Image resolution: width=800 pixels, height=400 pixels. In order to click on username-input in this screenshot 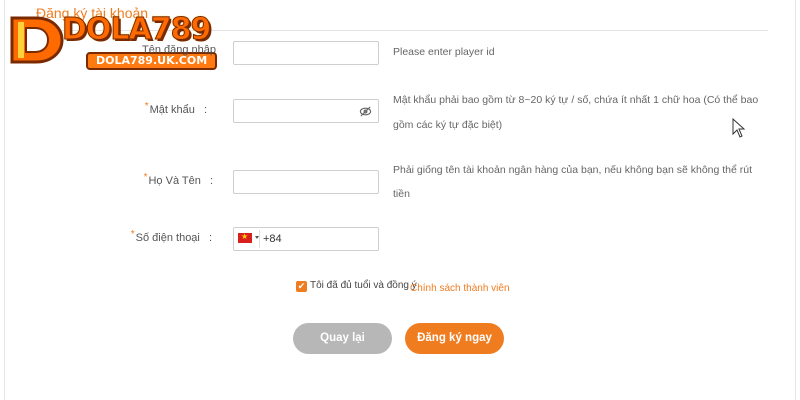, I will do `click(306, 53)`.